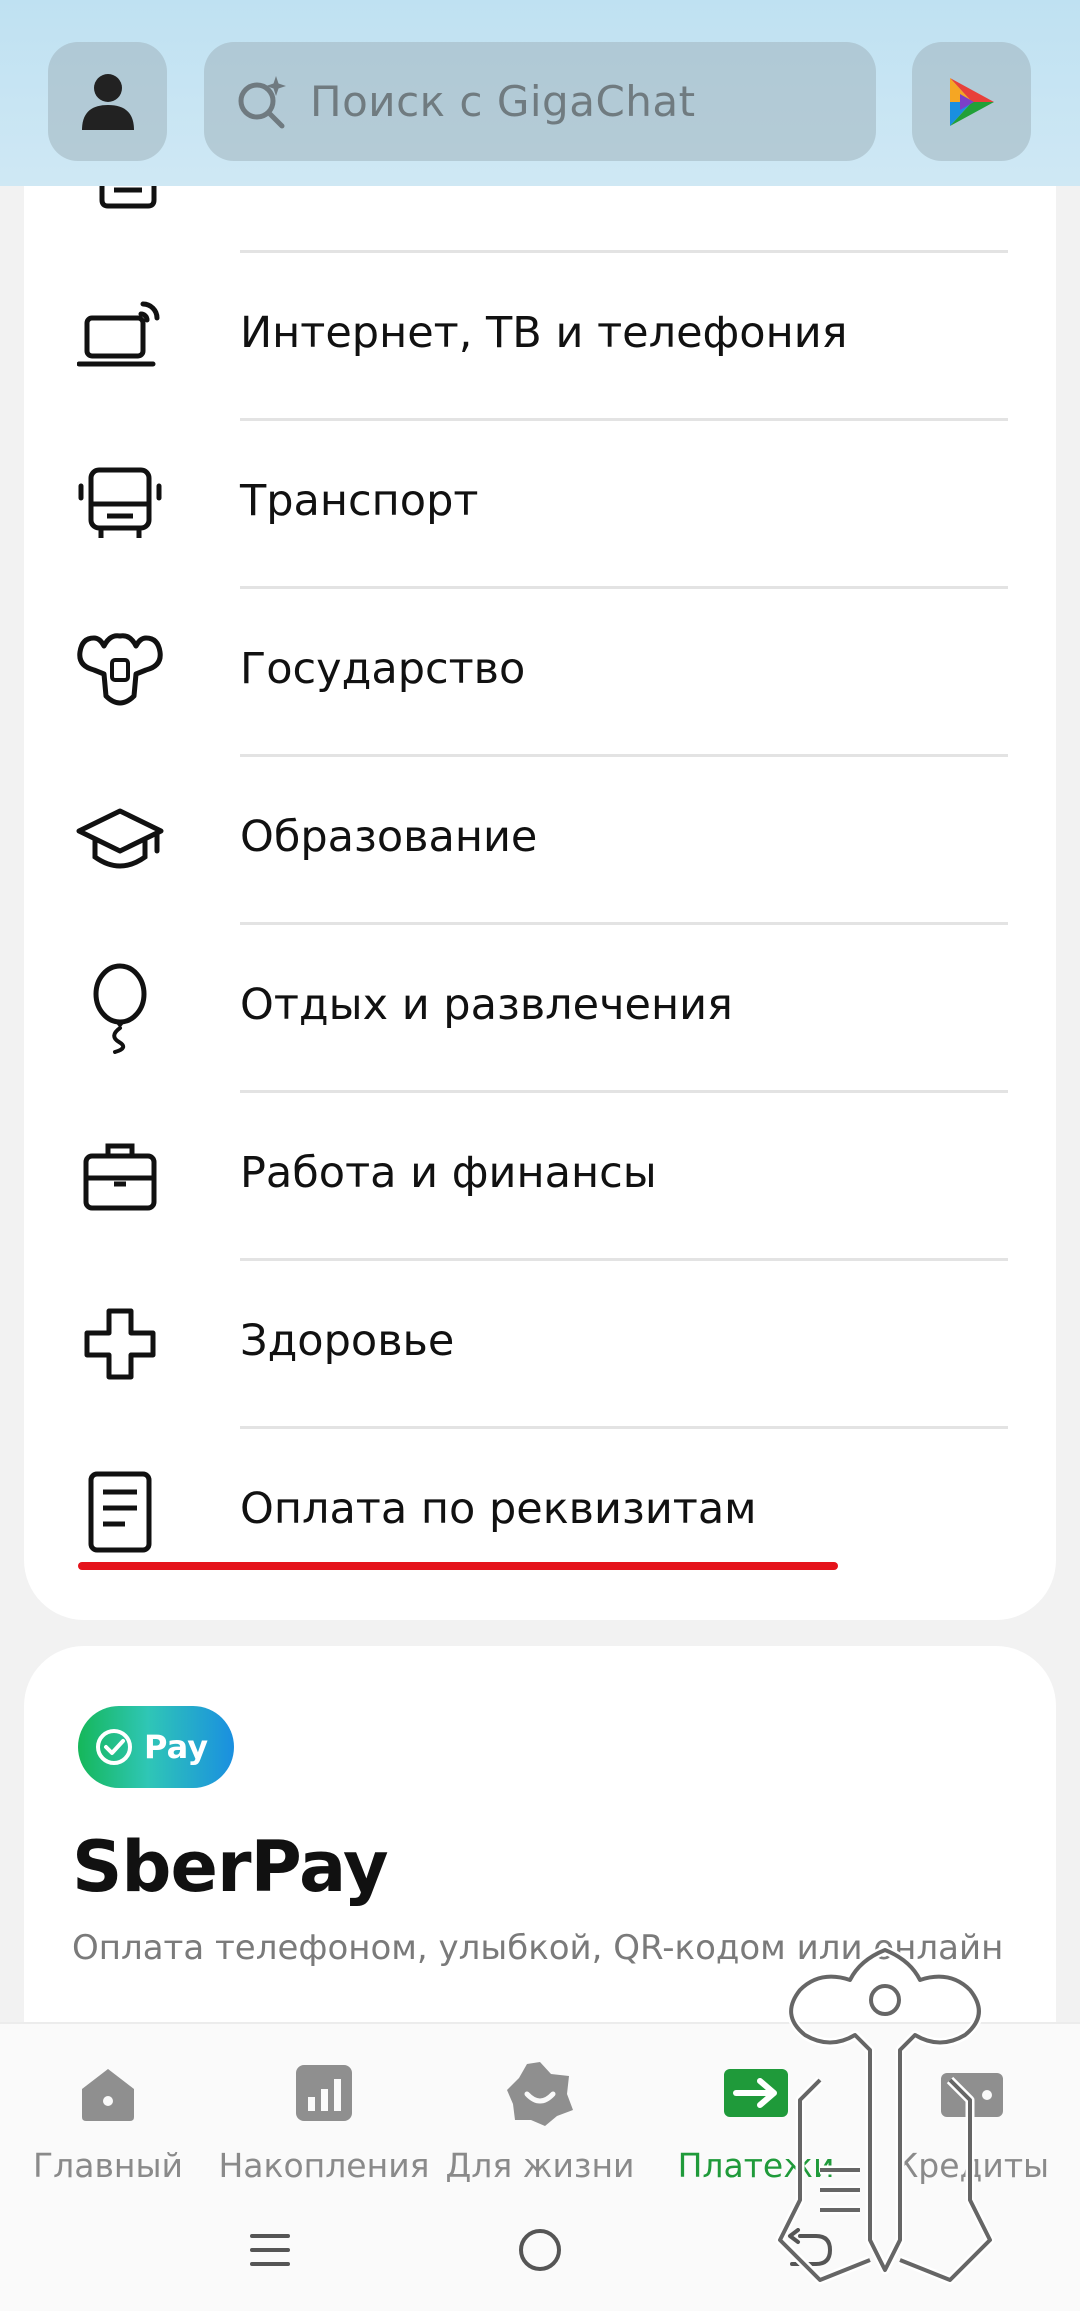 This screenshot has height=2311, width=1080. I want to click on nav-item-savings: Накопления, so click(324, 2133).